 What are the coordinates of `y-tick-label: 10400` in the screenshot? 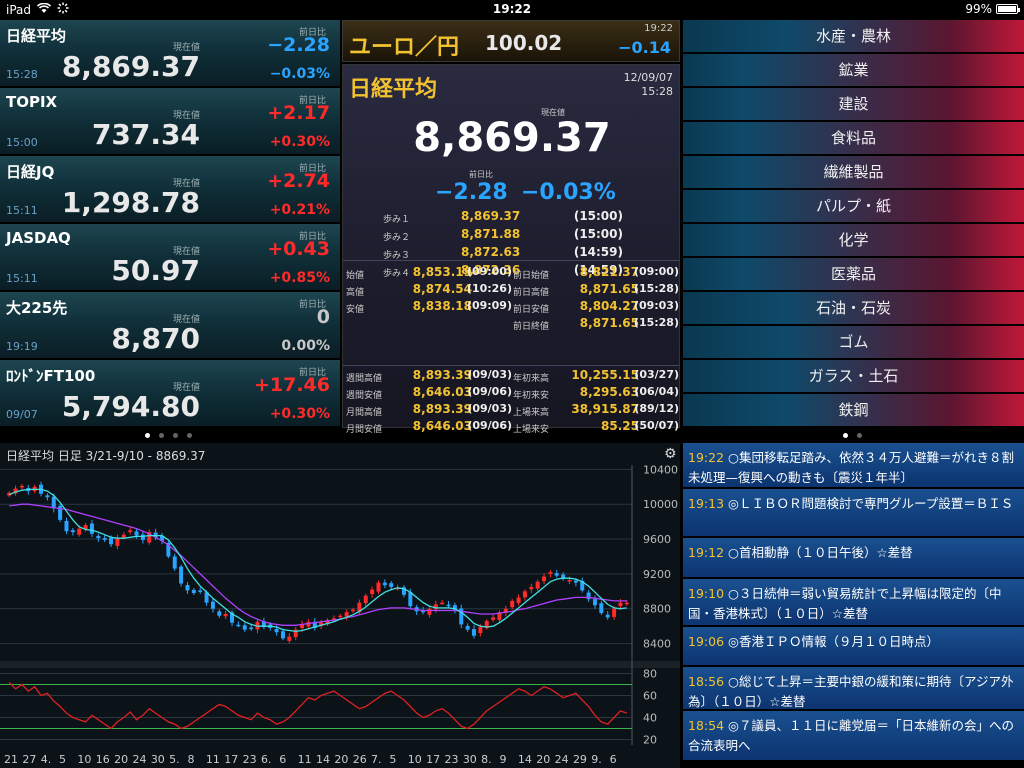 It's located at (660, 469).